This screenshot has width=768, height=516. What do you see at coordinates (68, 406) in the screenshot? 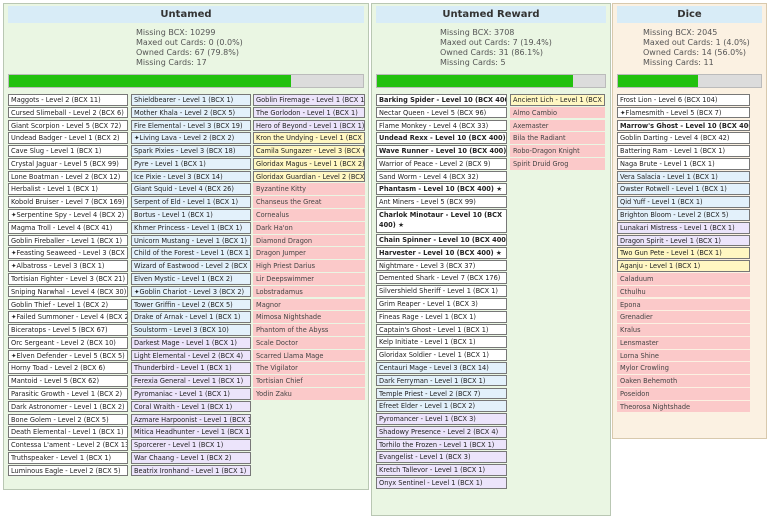
I see `card-item: Dark Astronomer - Level 1 (BCX 2)` at bounding box center [68, 406].